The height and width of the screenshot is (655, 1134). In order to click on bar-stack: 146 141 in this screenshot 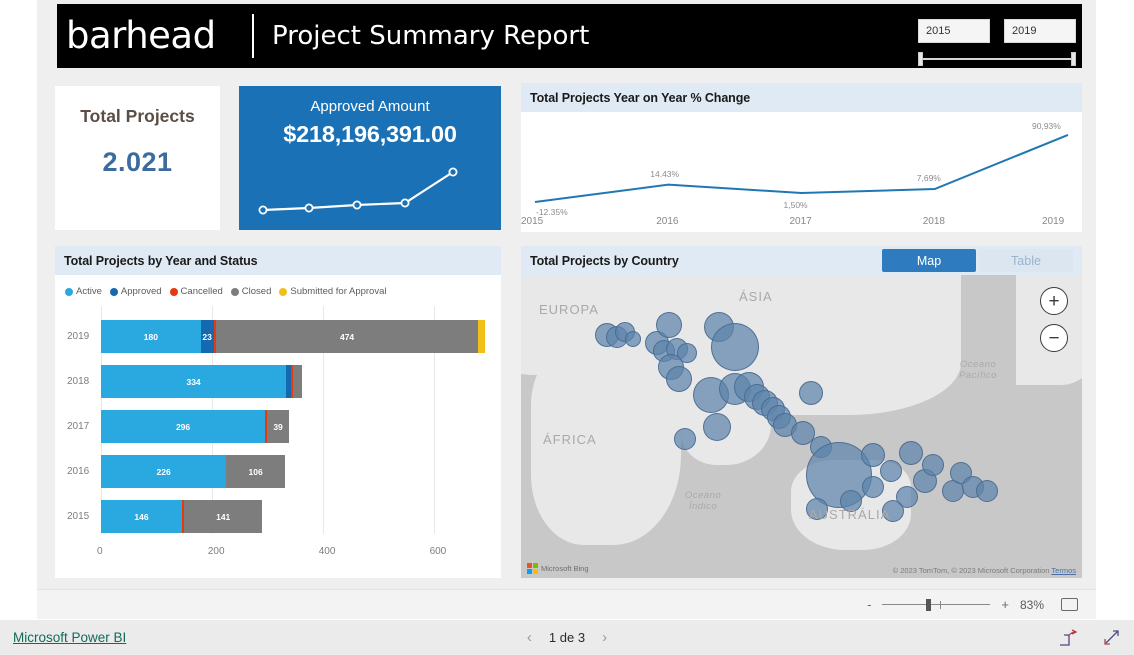, I will do `click(182, 516)`.